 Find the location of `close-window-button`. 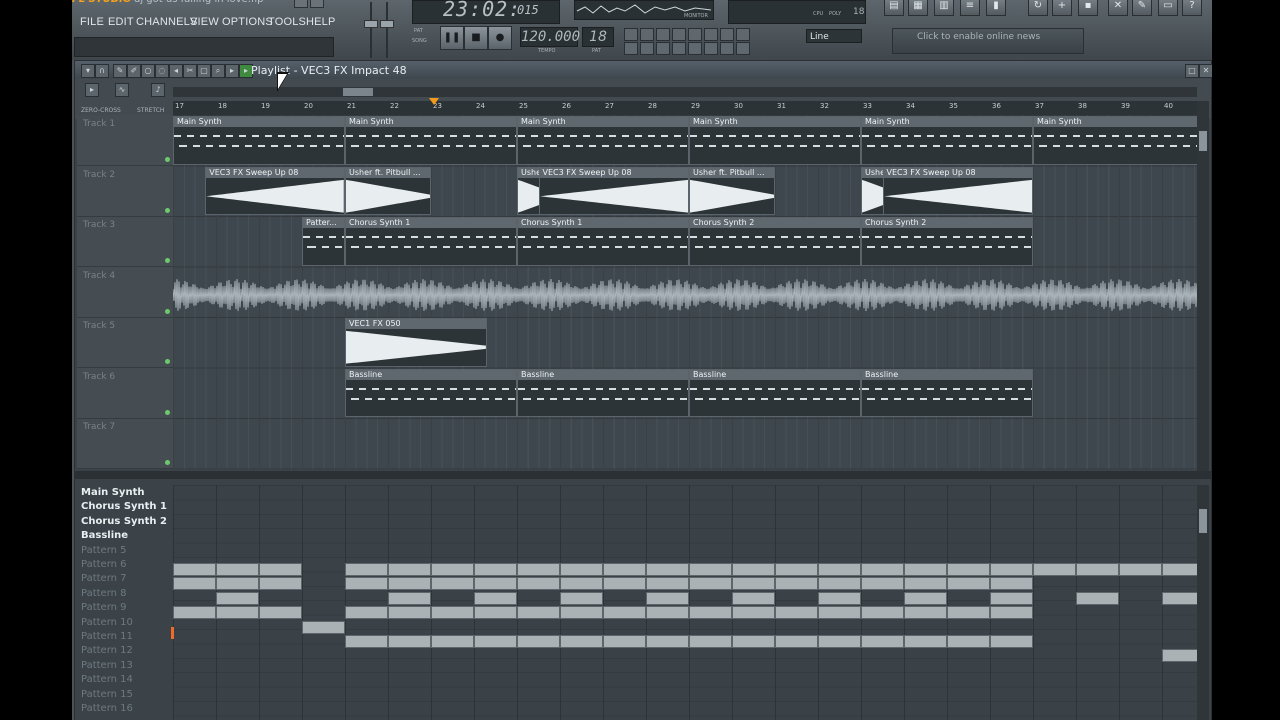

close-window-button is located at coordinates (317, 4).